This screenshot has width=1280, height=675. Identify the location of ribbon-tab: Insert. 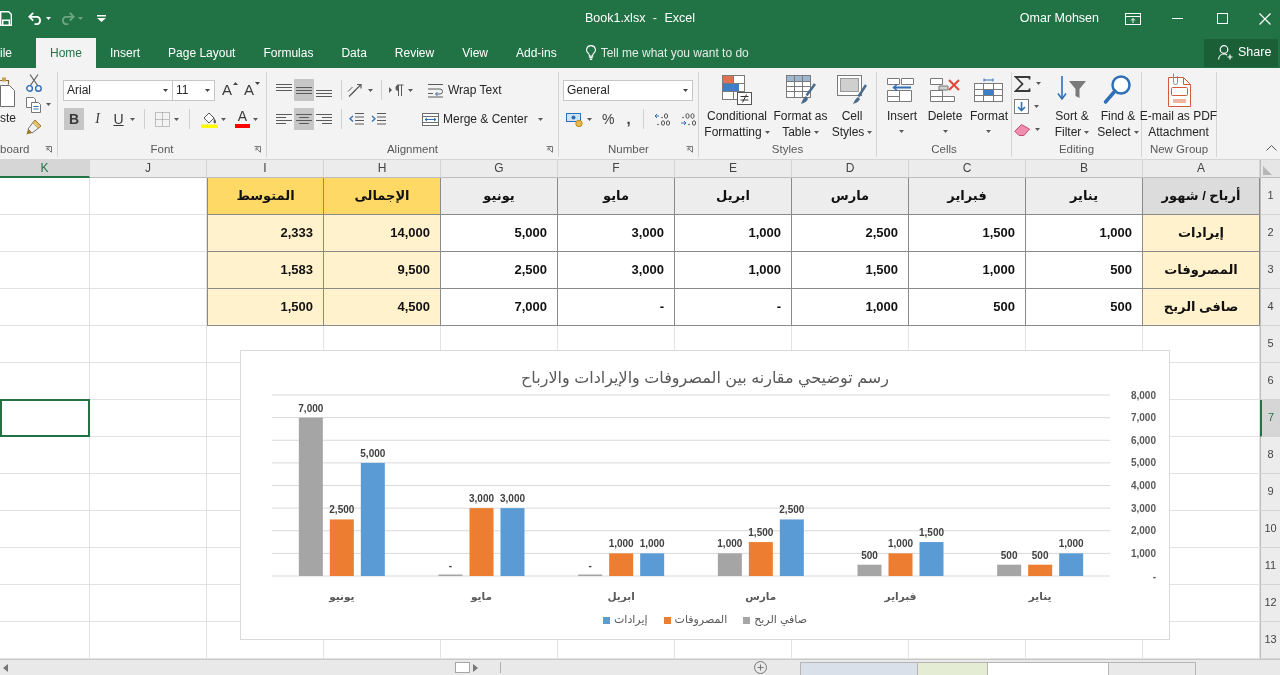
(125, 53).